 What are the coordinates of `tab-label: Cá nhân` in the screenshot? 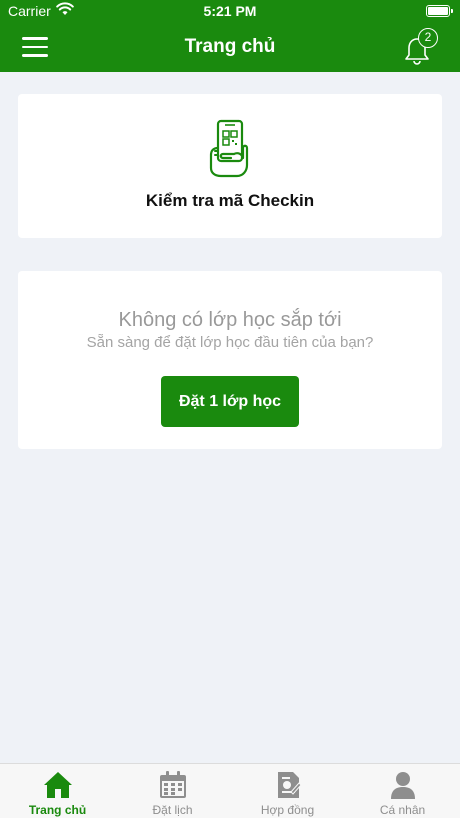 It's located at (402, 810).